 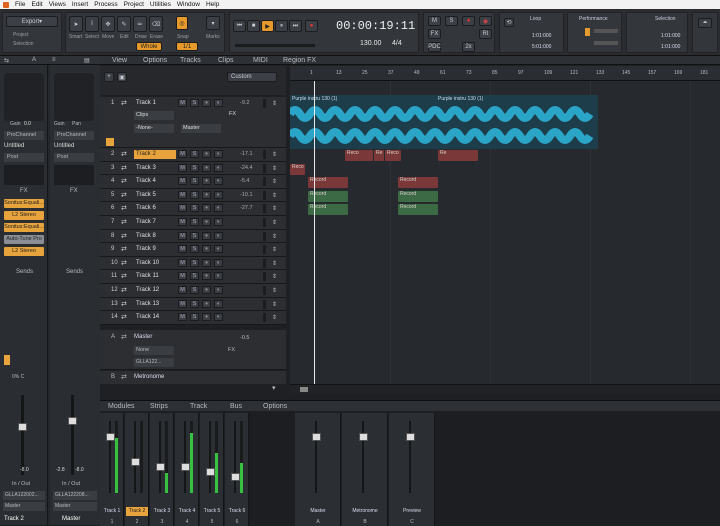 What do you see at coordinates (485, 21) in the screenshot?
I see `monitor-icon: ◉` at bounding box center [485, 21].